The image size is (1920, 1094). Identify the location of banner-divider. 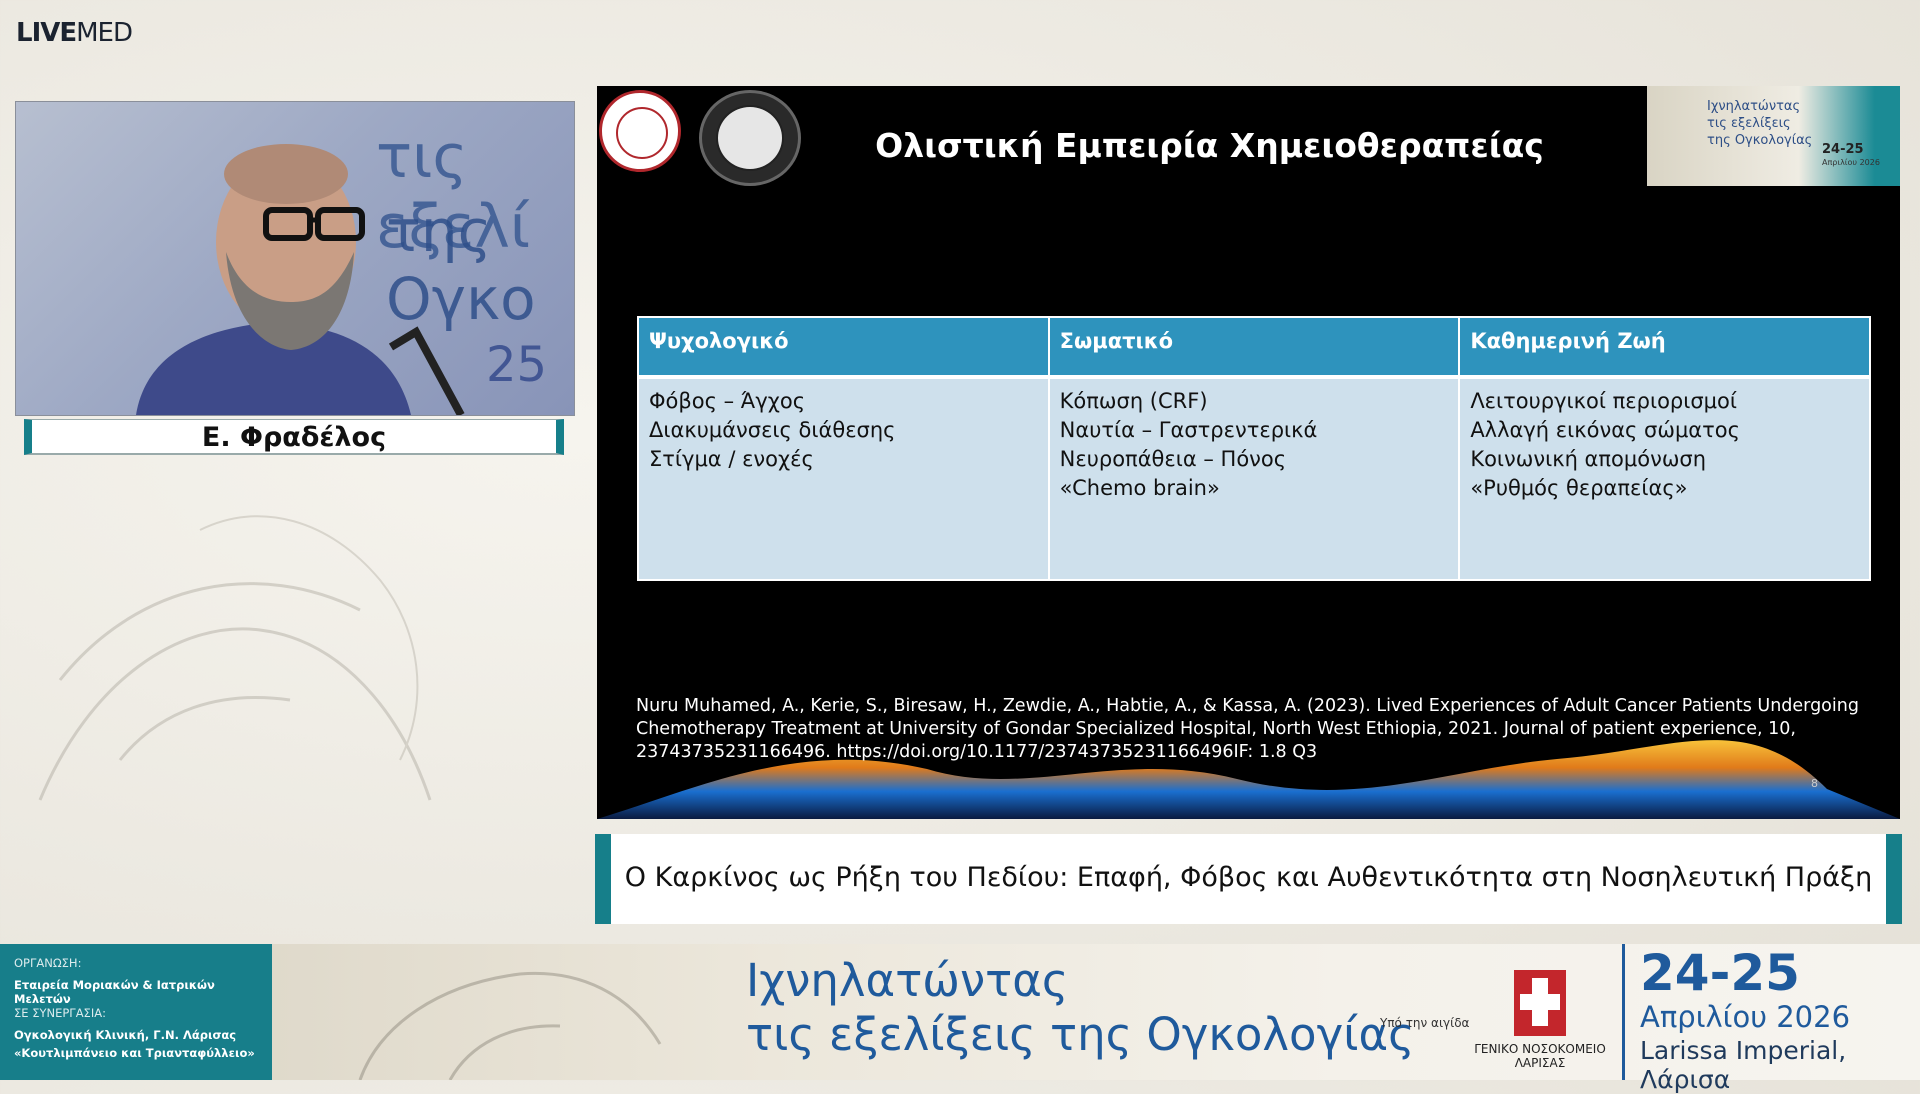
(1623, 1012).